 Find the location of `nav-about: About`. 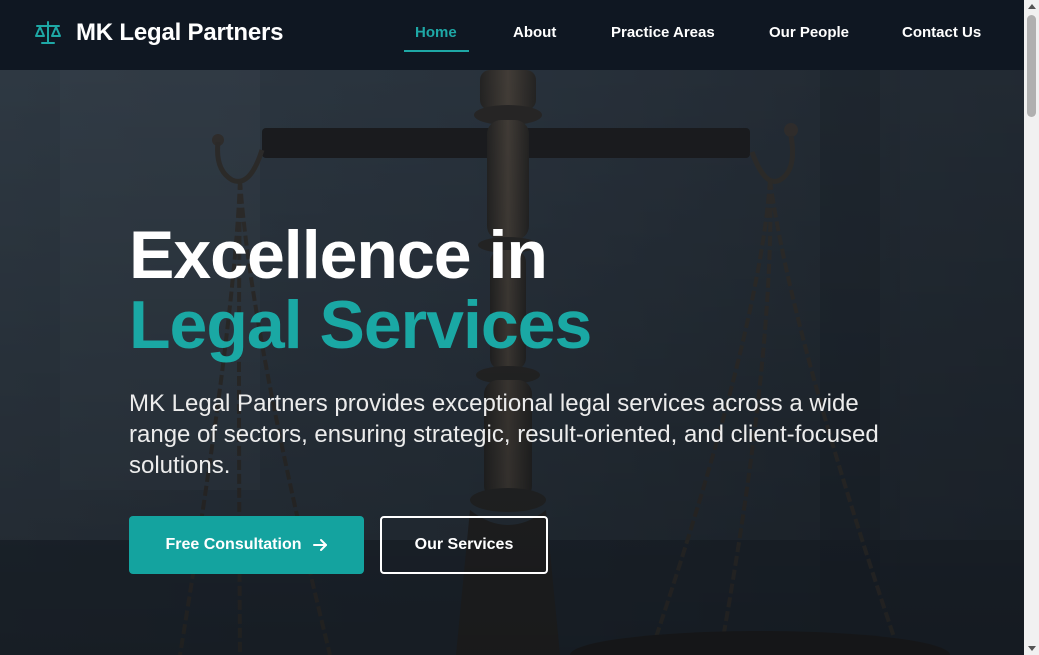

nav-about: About is located at coordinates (534, 32).